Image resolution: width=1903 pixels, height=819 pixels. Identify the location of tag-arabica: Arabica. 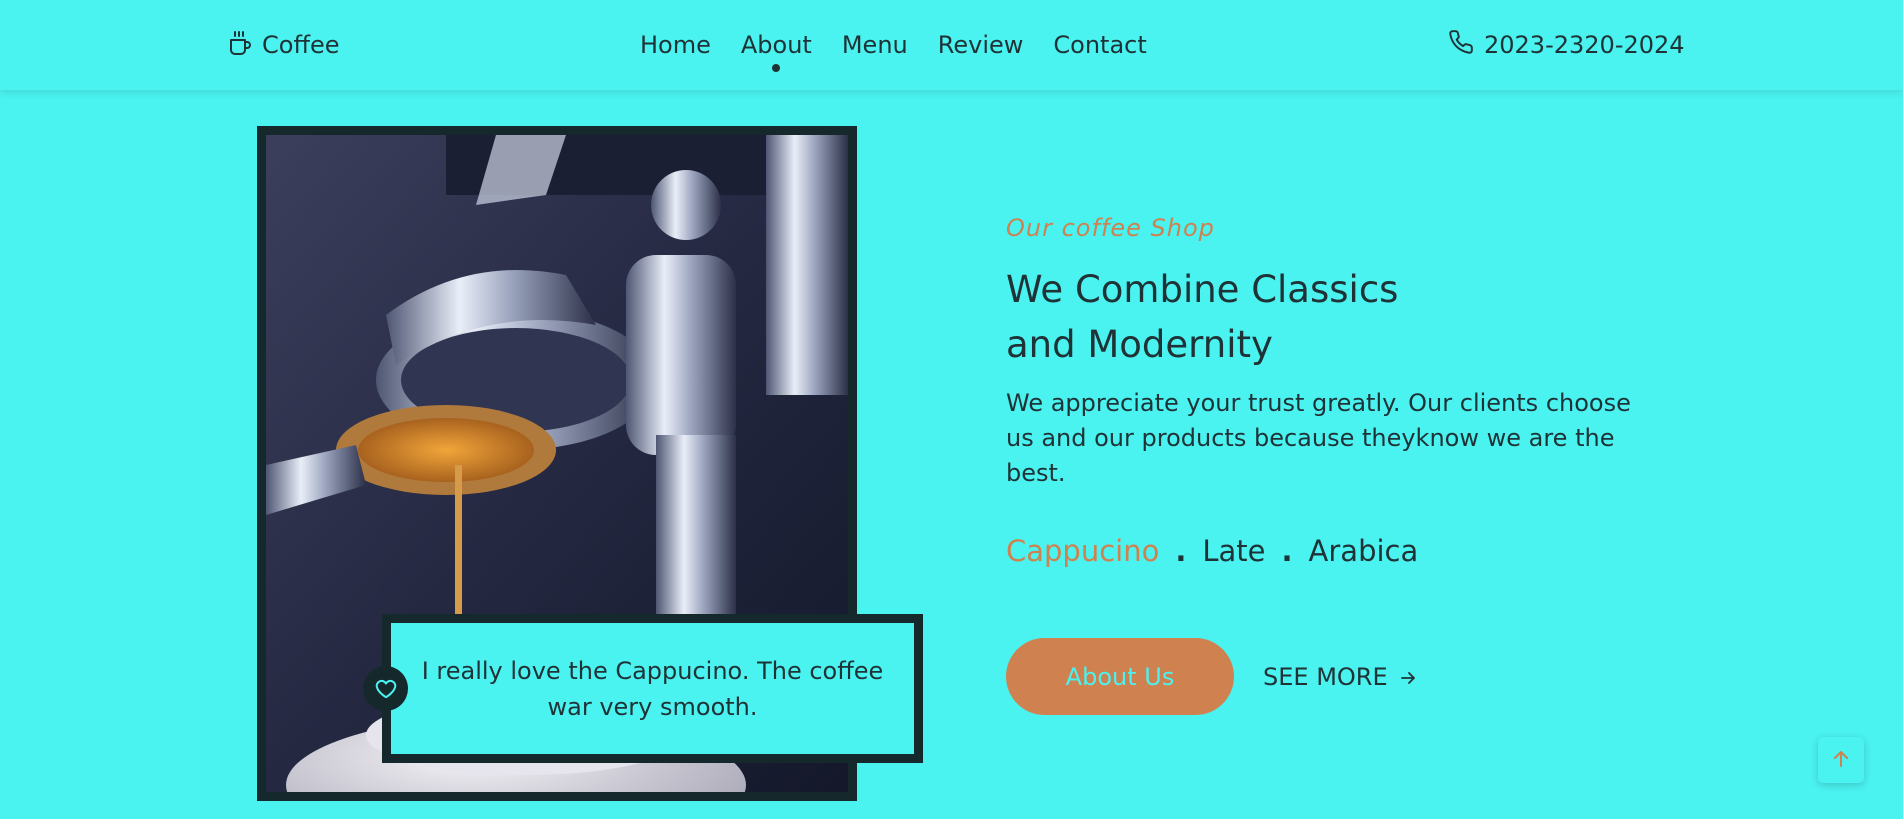
(1364, 551).